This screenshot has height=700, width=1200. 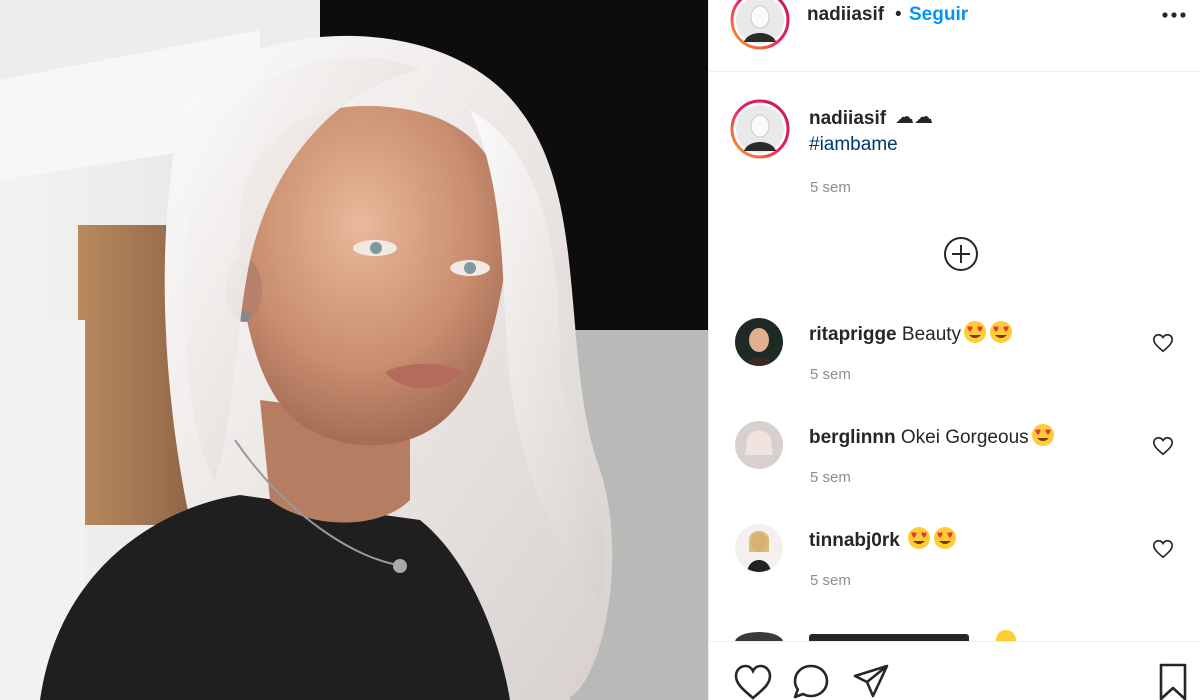 I want to click on author-avatar, so click(x=760, y=25).